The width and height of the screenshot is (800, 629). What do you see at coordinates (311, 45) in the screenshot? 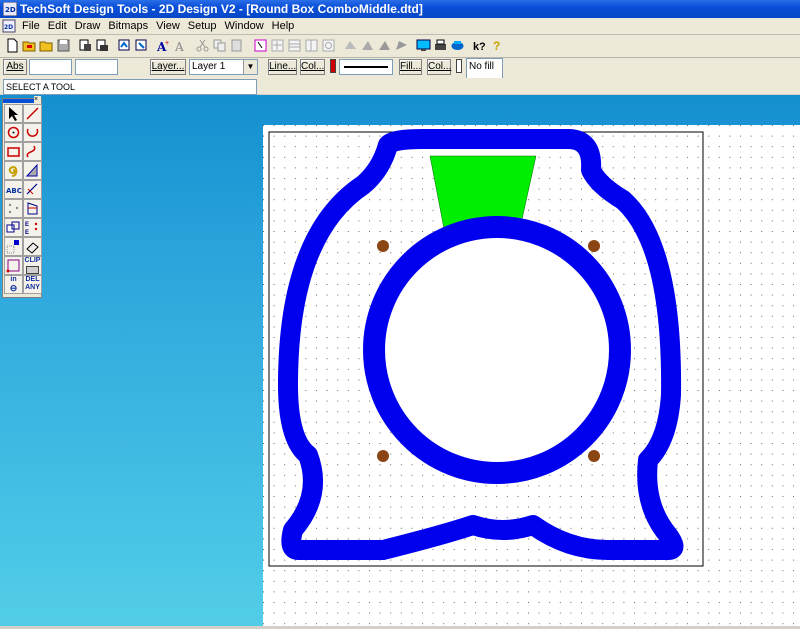
I see `ungroup-icon` at bounding box center [311, 45].